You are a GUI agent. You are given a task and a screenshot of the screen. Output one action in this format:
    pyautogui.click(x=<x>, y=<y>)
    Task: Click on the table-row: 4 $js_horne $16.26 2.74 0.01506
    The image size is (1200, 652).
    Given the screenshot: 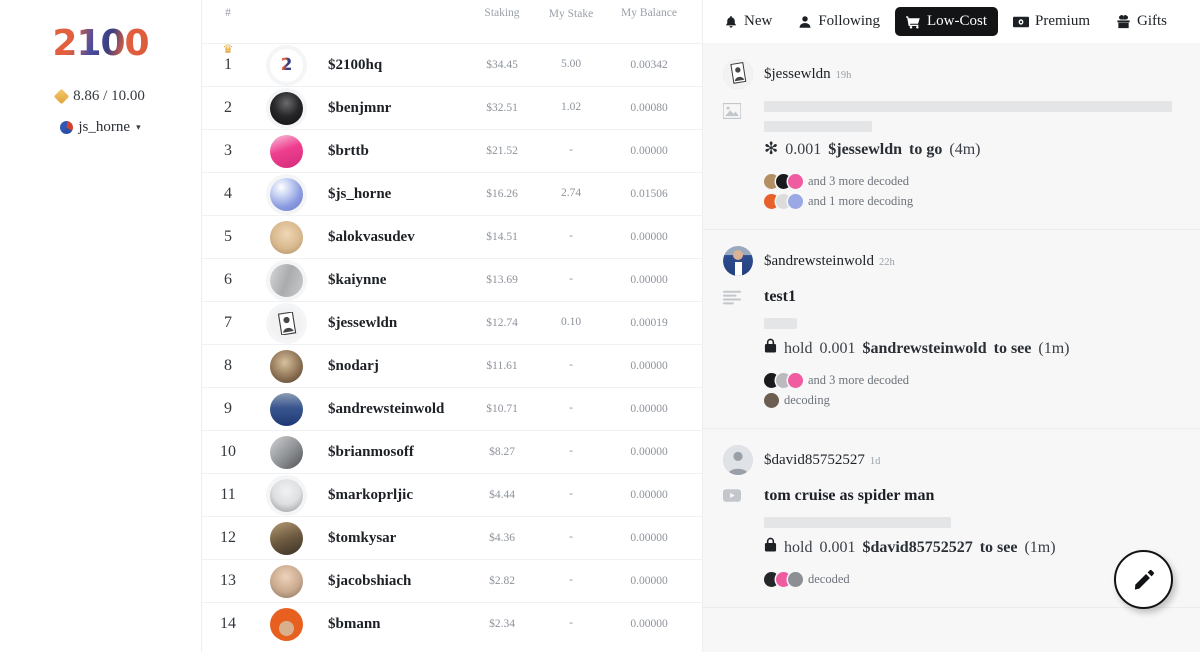 What is the action you would take?
    pyautogui.click(x=452, y=193)
    